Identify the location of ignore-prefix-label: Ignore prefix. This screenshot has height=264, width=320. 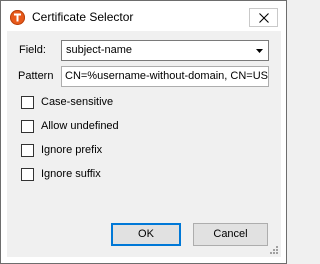
(72, 150).